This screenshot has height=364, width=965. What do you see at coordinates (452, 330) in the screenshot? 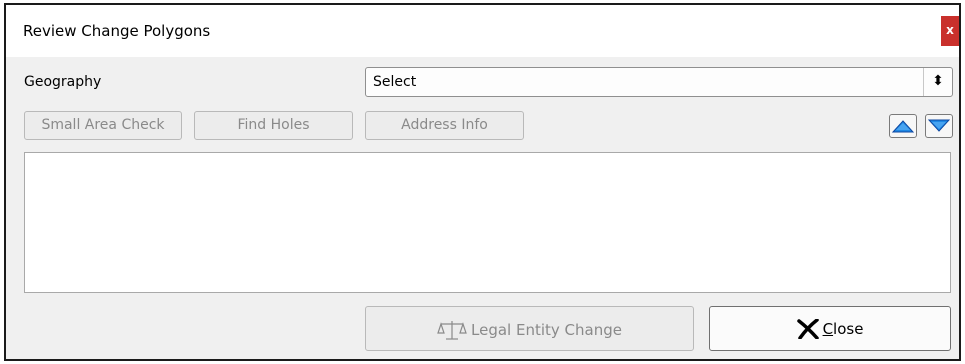
I see `scales-icon` at bounding box center [452, 330].